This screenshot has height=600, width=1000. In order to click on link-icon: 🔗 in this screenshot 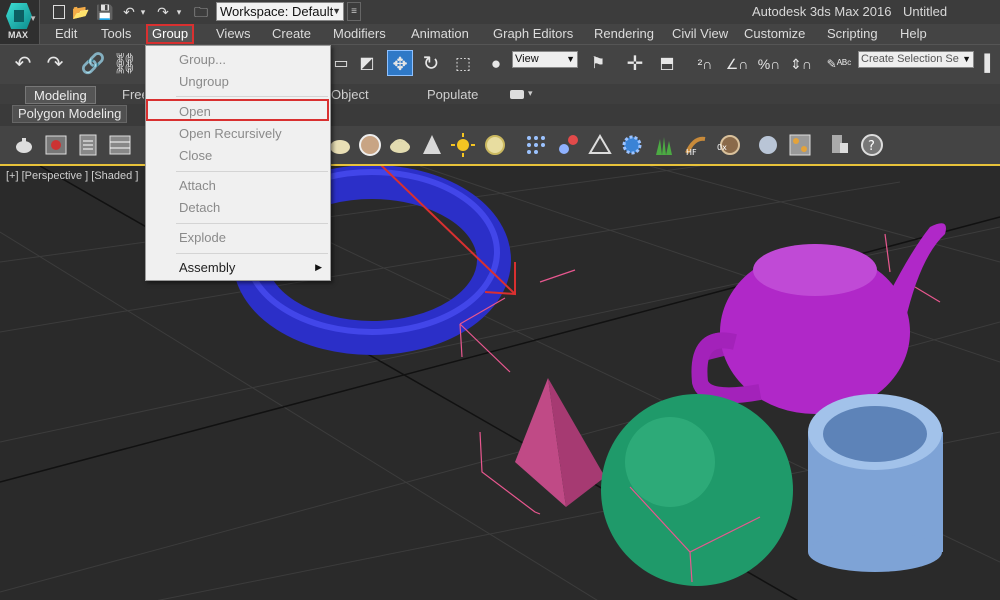, I will do `click(93, 64)`.